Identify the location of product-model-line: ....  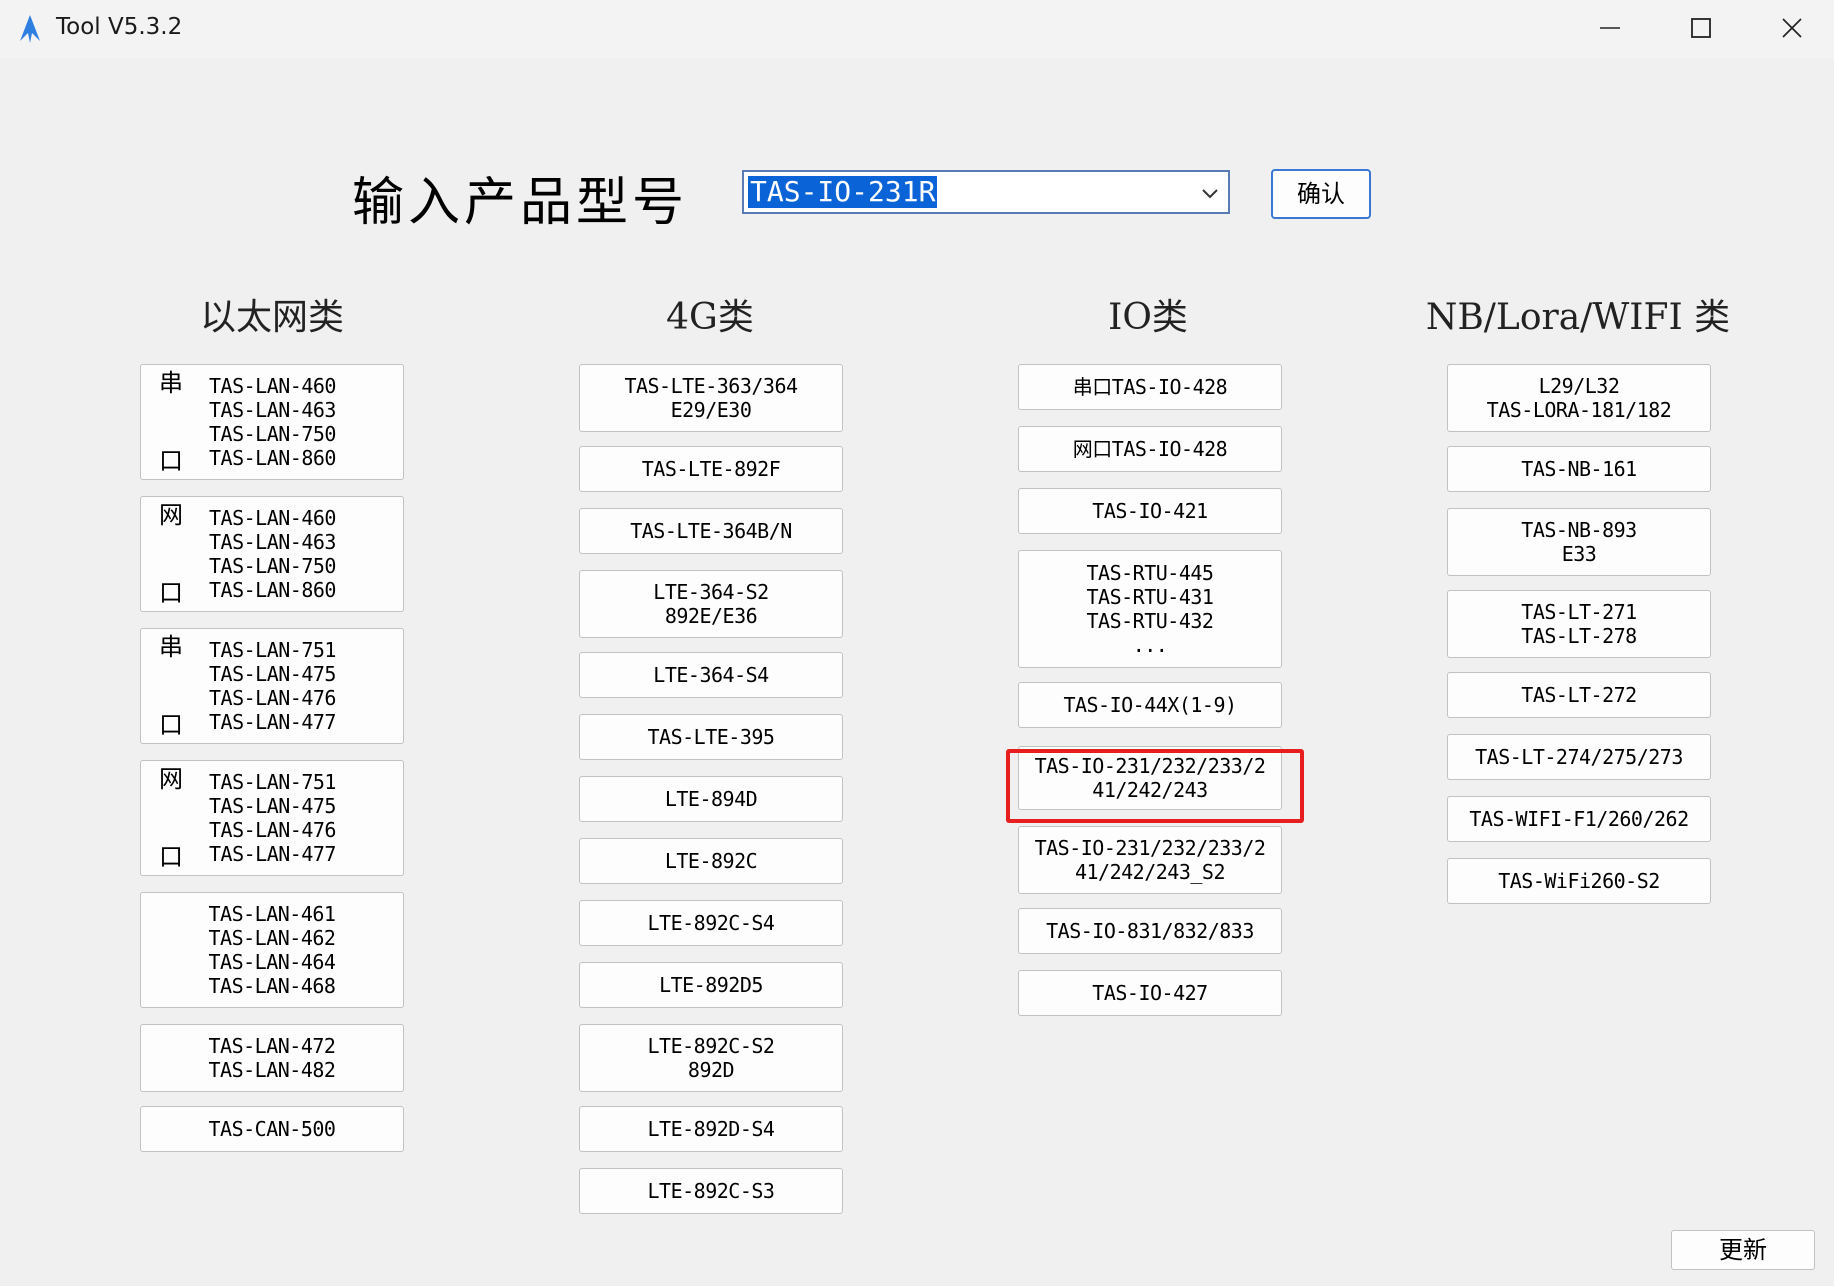
(1150, 645).